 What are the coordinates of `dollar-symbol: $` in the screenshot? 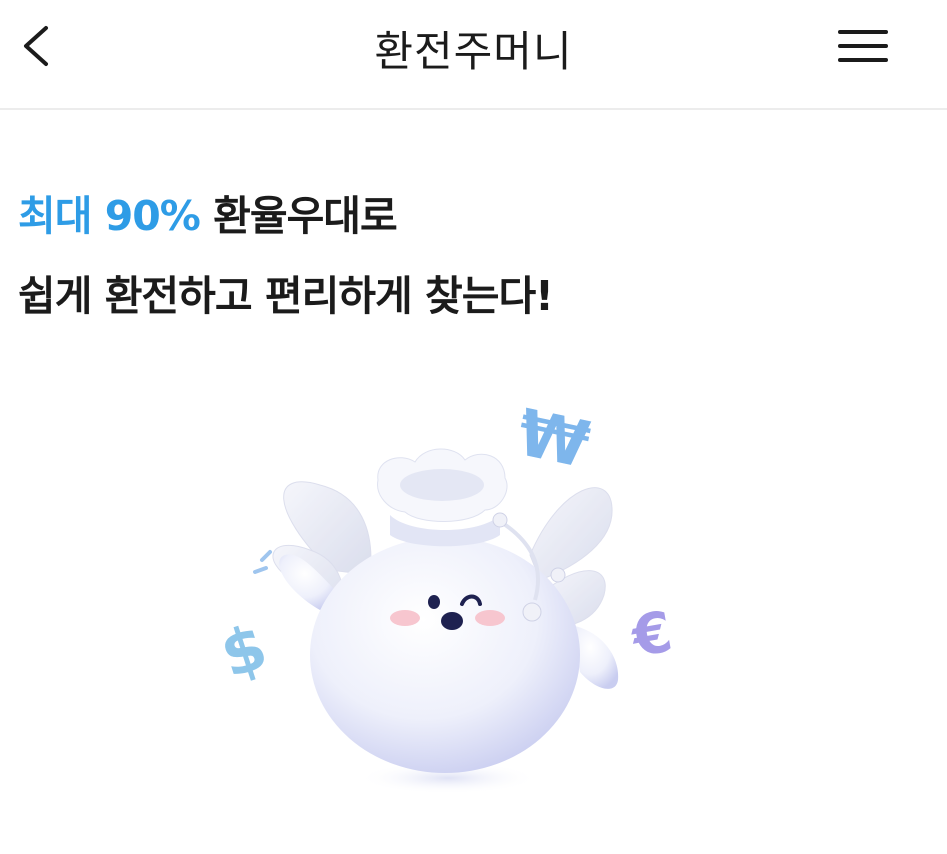 It's located at (244, 651).